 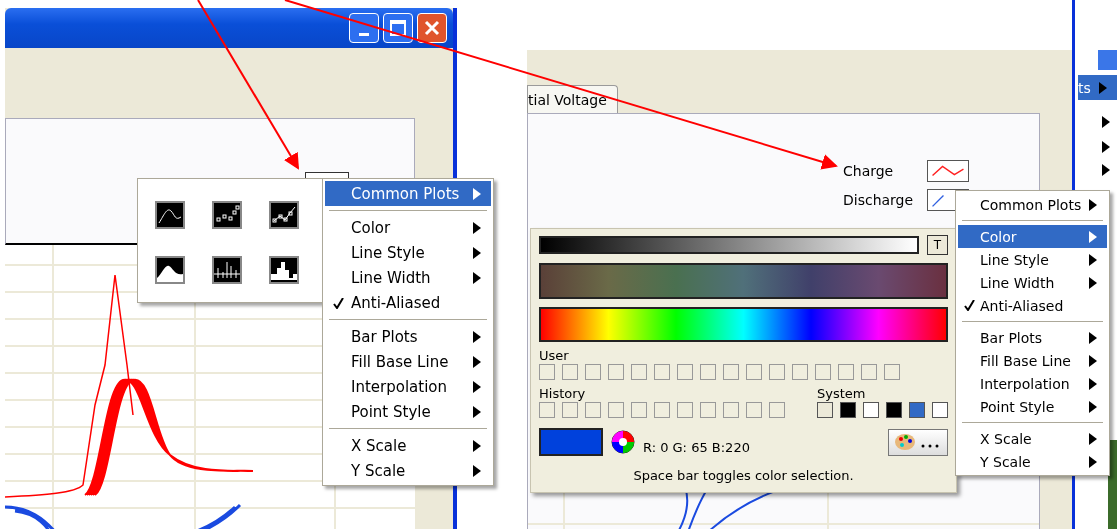 I want to click on rgb-reading: R: 0 G: 65 B:220, so click(x=696, y=447).